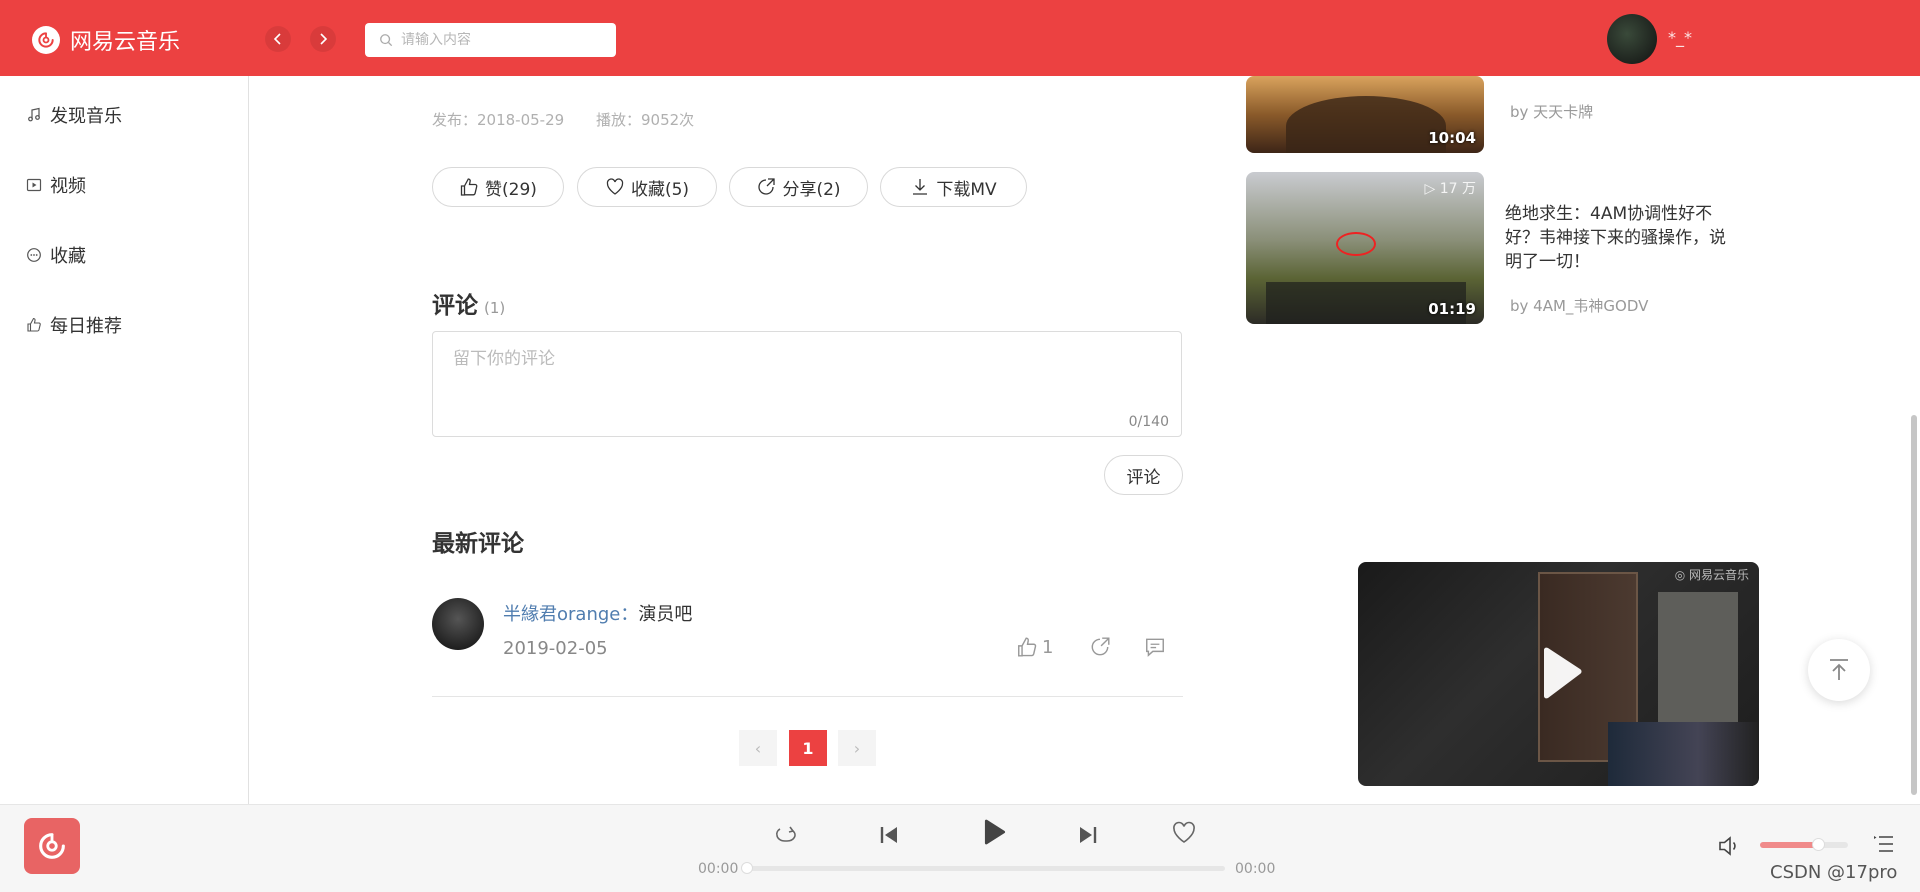  I want to click on music-note-icon, so click(34, 114).